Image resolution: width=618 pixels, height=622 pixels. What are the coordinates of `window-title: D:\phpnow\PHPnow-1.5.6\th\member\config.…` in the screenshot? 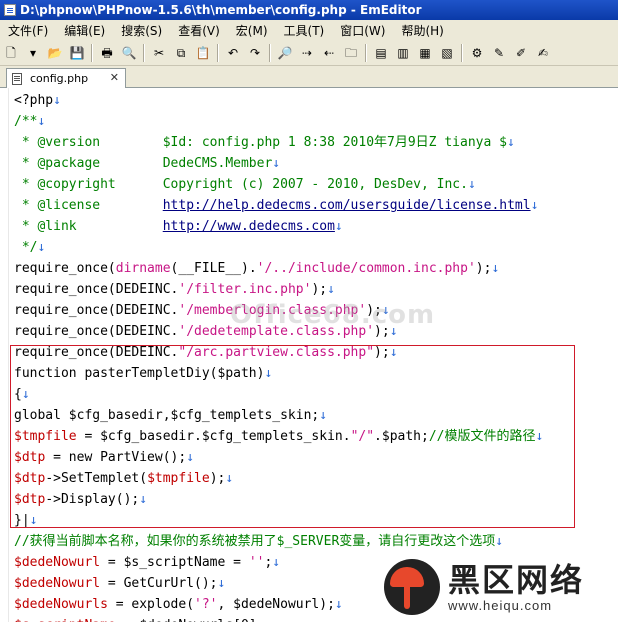 It's located at (221, 10).